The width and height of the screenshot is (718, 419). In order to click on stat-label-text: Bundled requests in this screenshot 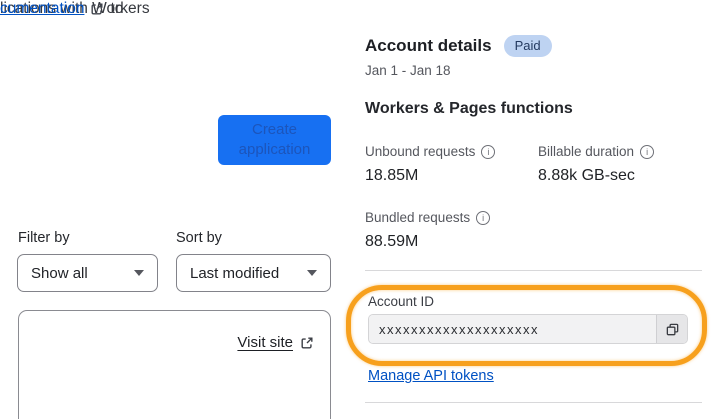, I will do `click(418, 217)`.